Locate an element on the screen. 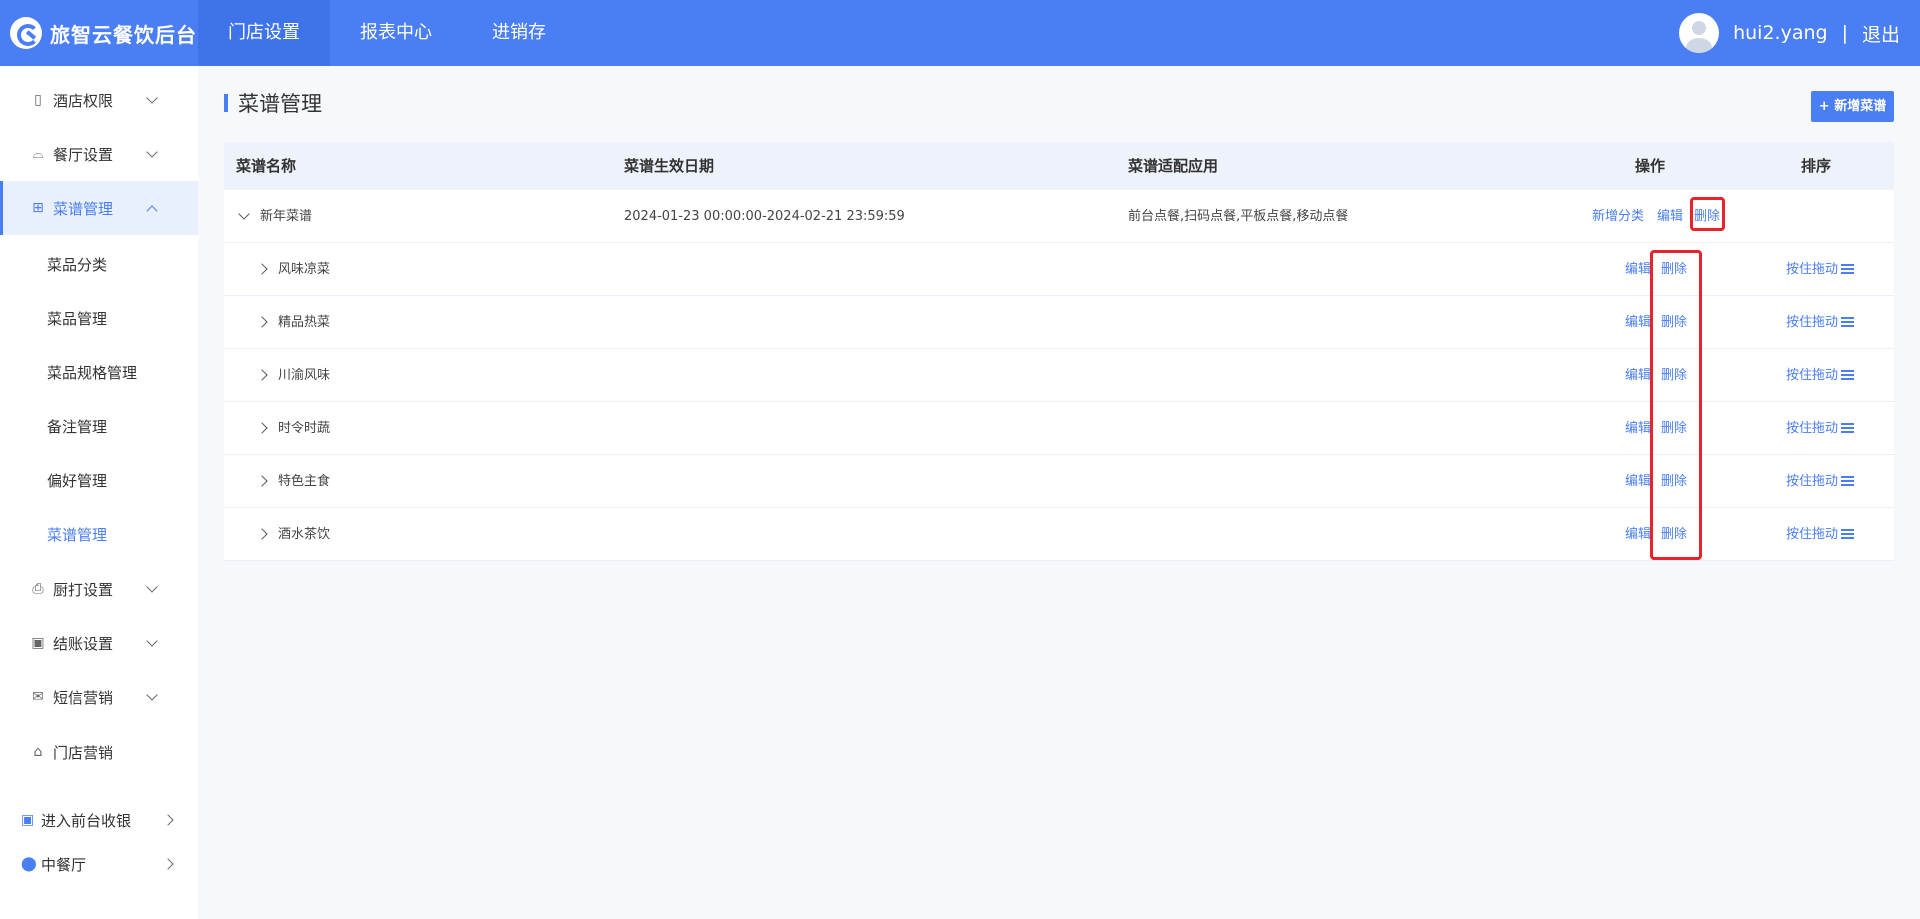  add-menu-button: + 新增菜谱 is located at coordinates (1852, 106).